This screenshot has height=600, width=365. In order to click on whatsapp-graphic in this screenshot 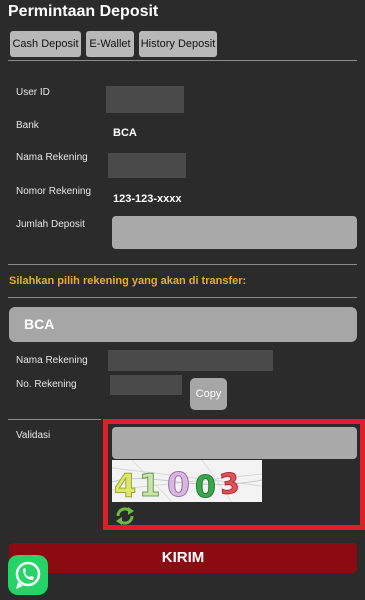, I will do `click(28, 575)`.